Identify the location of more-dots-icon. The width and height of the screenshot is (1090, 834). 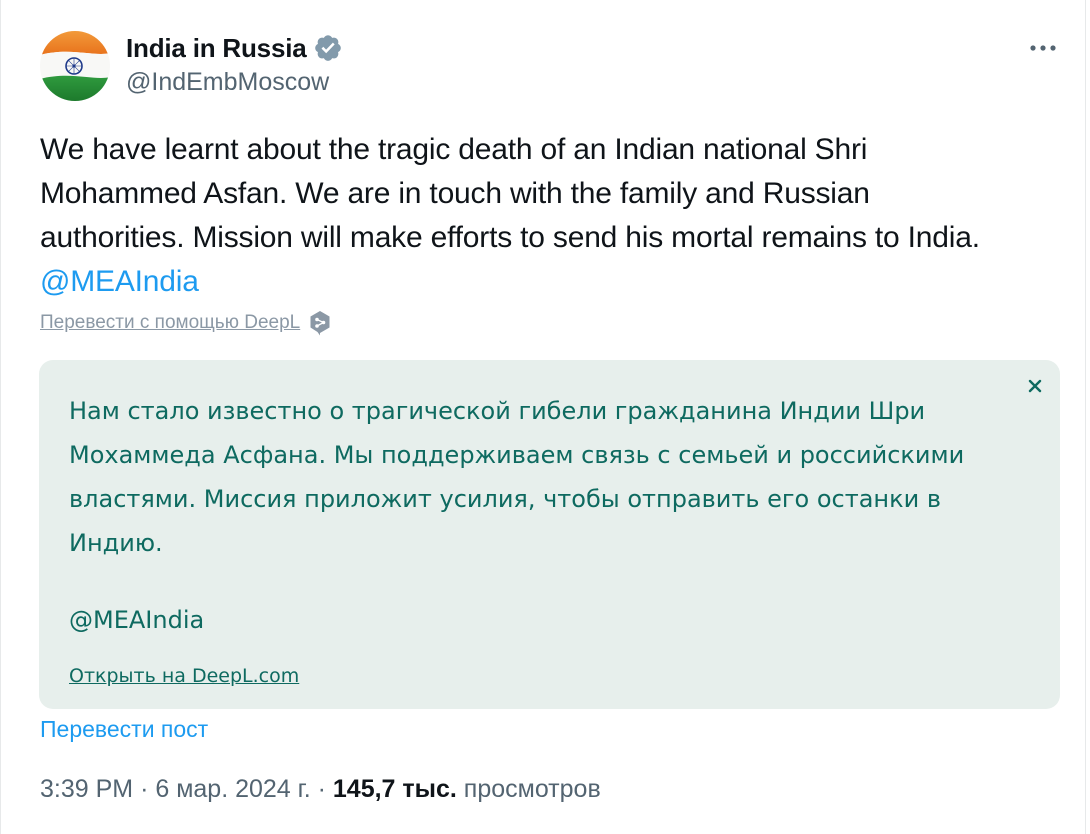
(1043, 48).